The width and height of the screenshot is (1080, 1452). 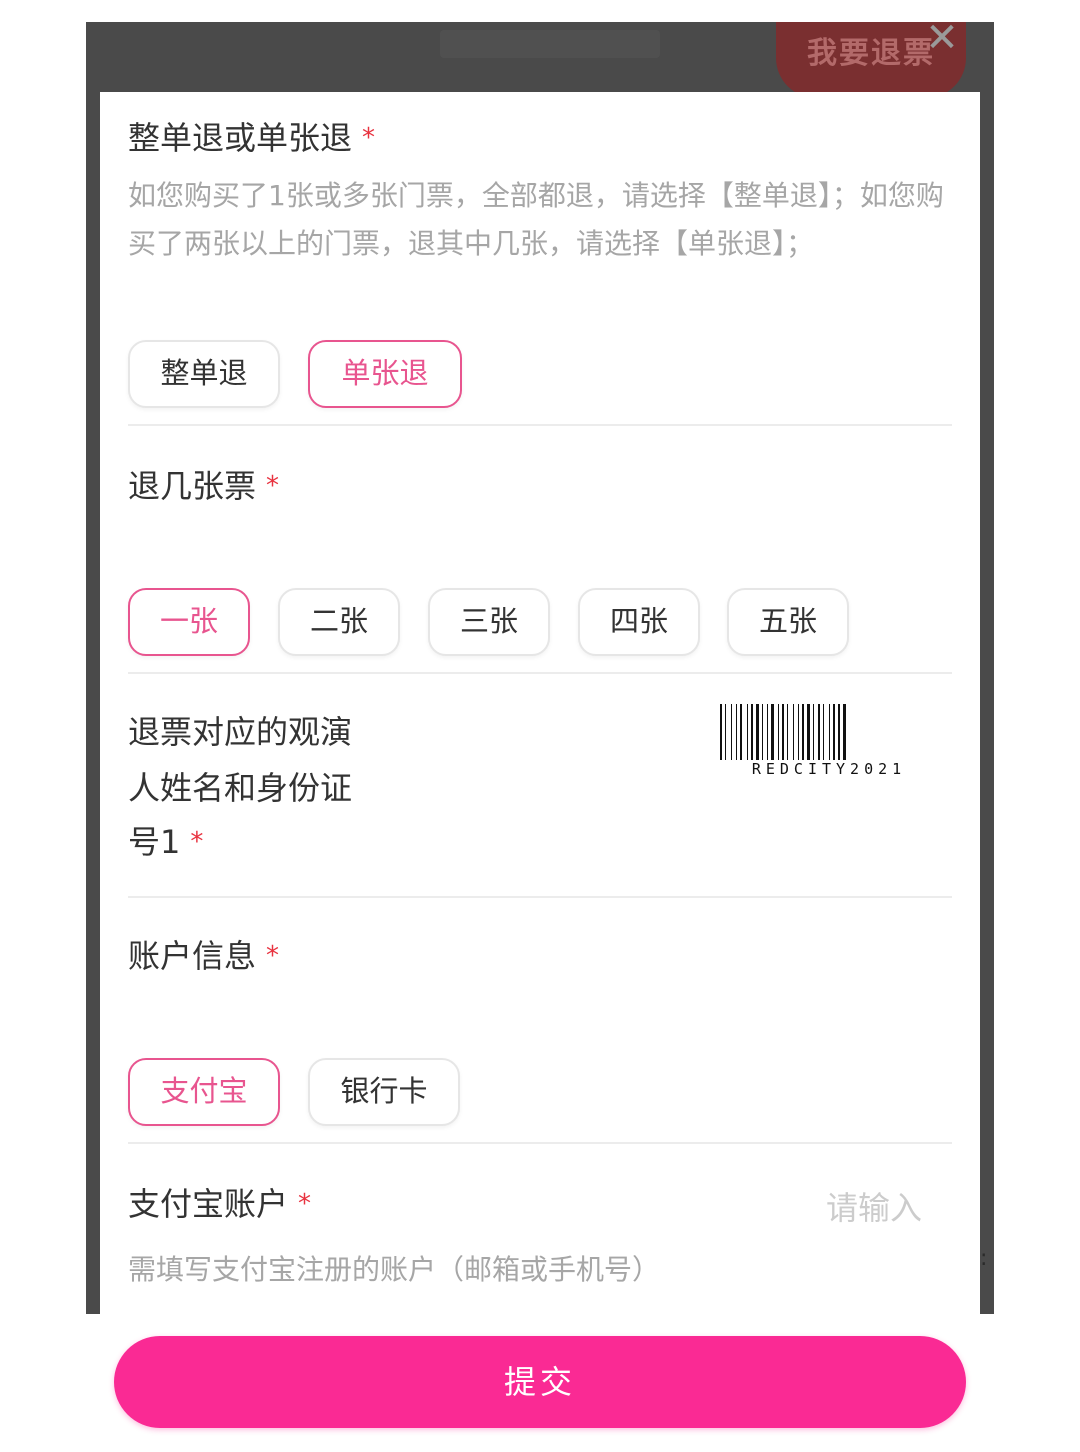 What do you see at coordinates (942, 38) in the screenshot?
I see `close-icon: ✕` at bounding box center [942, 38].